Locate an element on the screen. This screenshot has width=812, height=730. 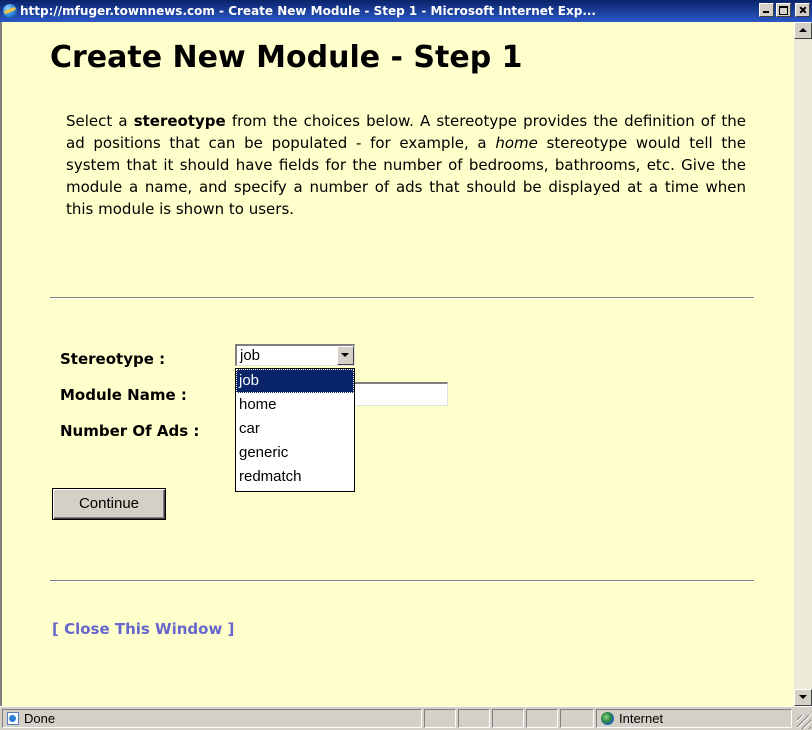
status-panel: Done is located at coordinates (212, 718).